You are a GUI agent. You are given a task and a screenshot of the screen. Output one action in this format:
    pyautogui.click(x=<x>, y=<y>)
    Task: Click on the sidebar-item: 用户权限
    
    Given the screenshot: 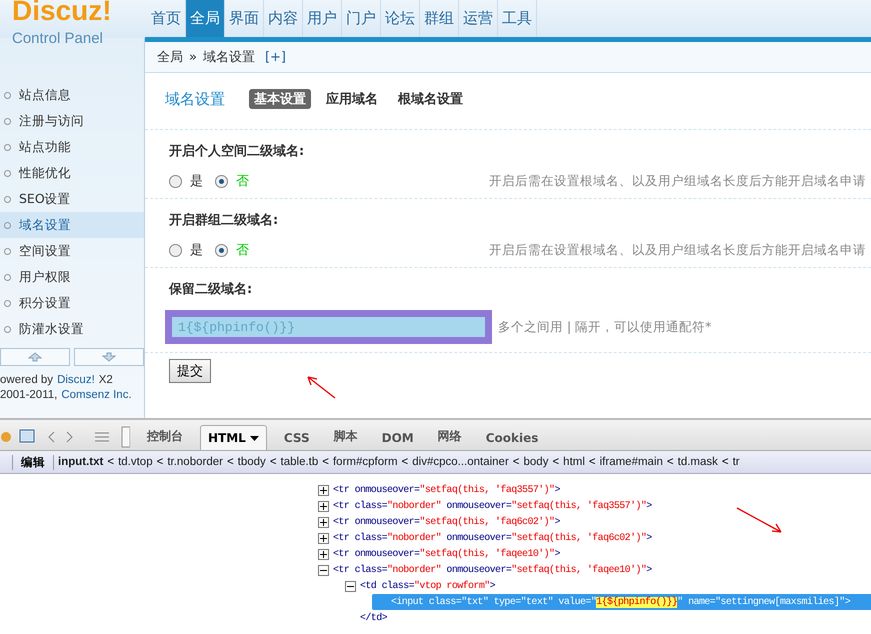 What is the action you would take?
    pyautogui.click(x=72, y=277)
    